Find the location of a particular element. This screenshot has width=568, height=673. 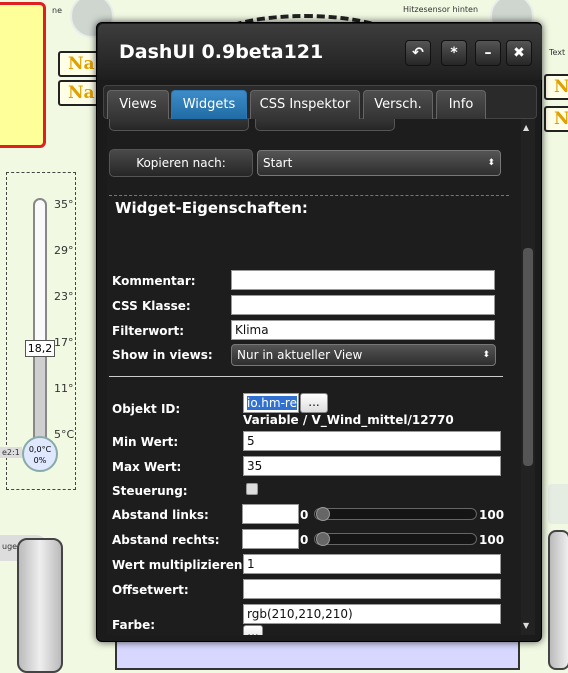

close-button: ✖ is located at coordinates (519, 53).